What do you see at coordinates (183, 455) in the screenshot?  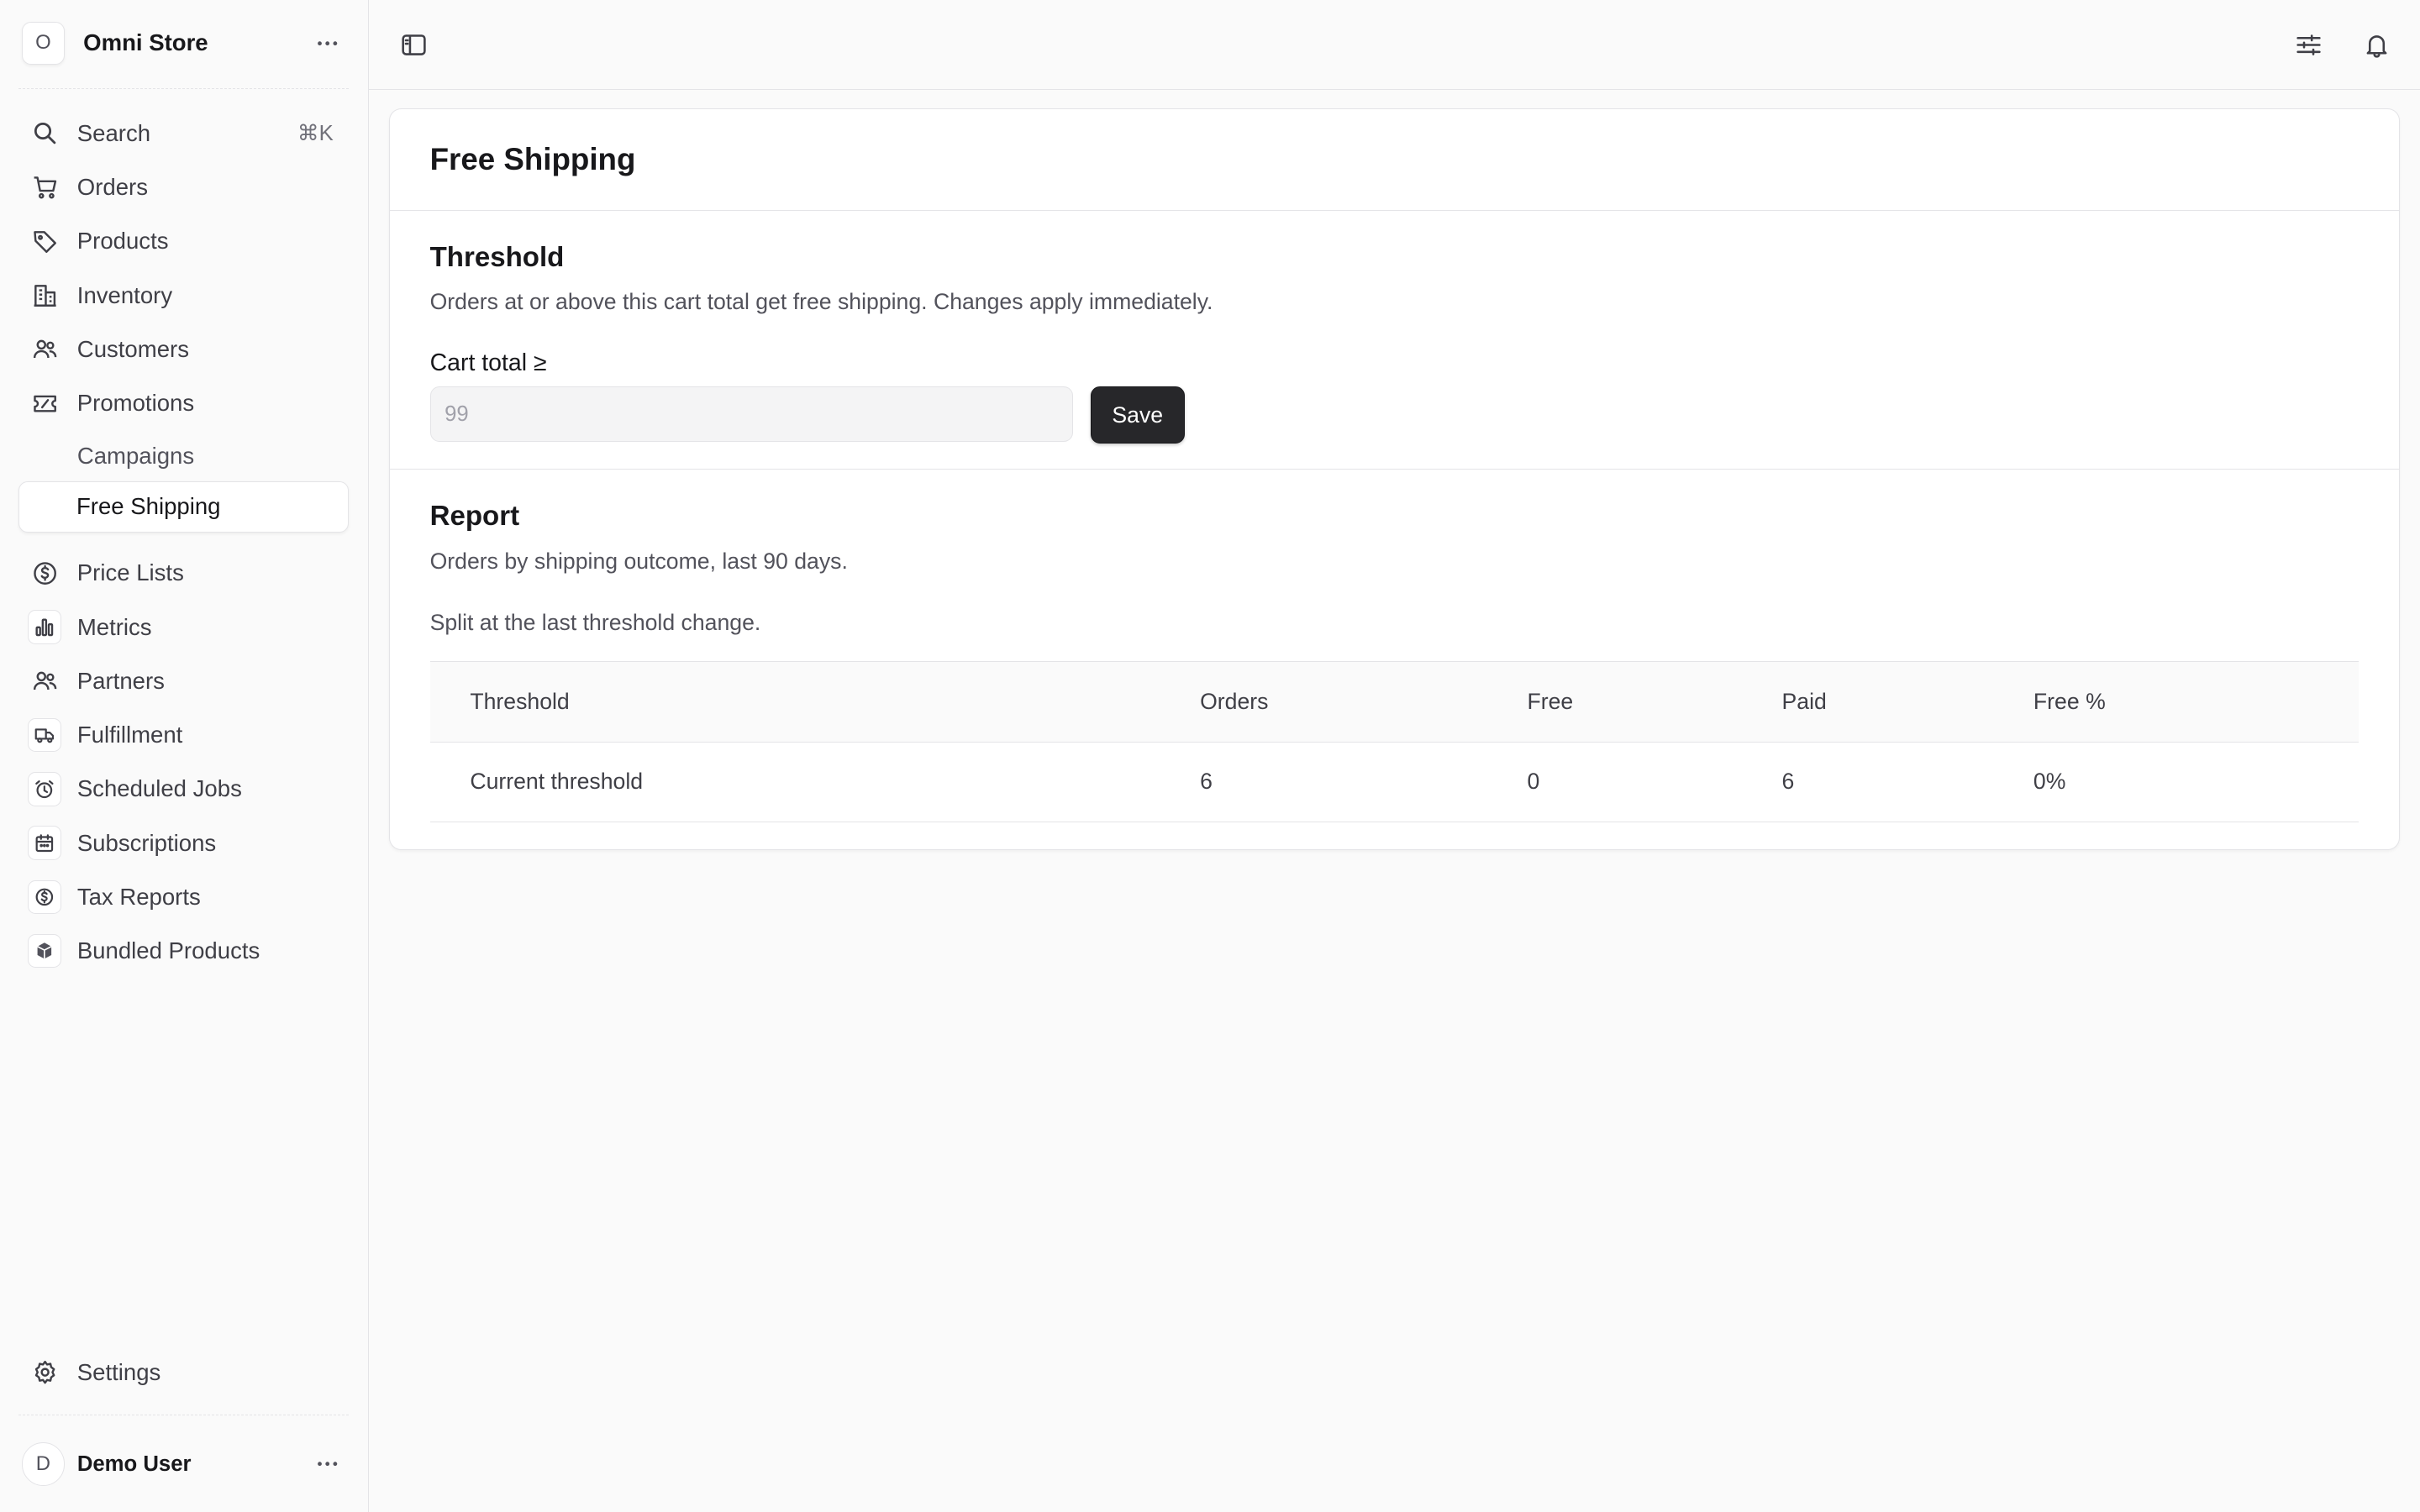 I see `sidebar-subitem-campaigns: Campaigns` at bounding box center [183, 455].